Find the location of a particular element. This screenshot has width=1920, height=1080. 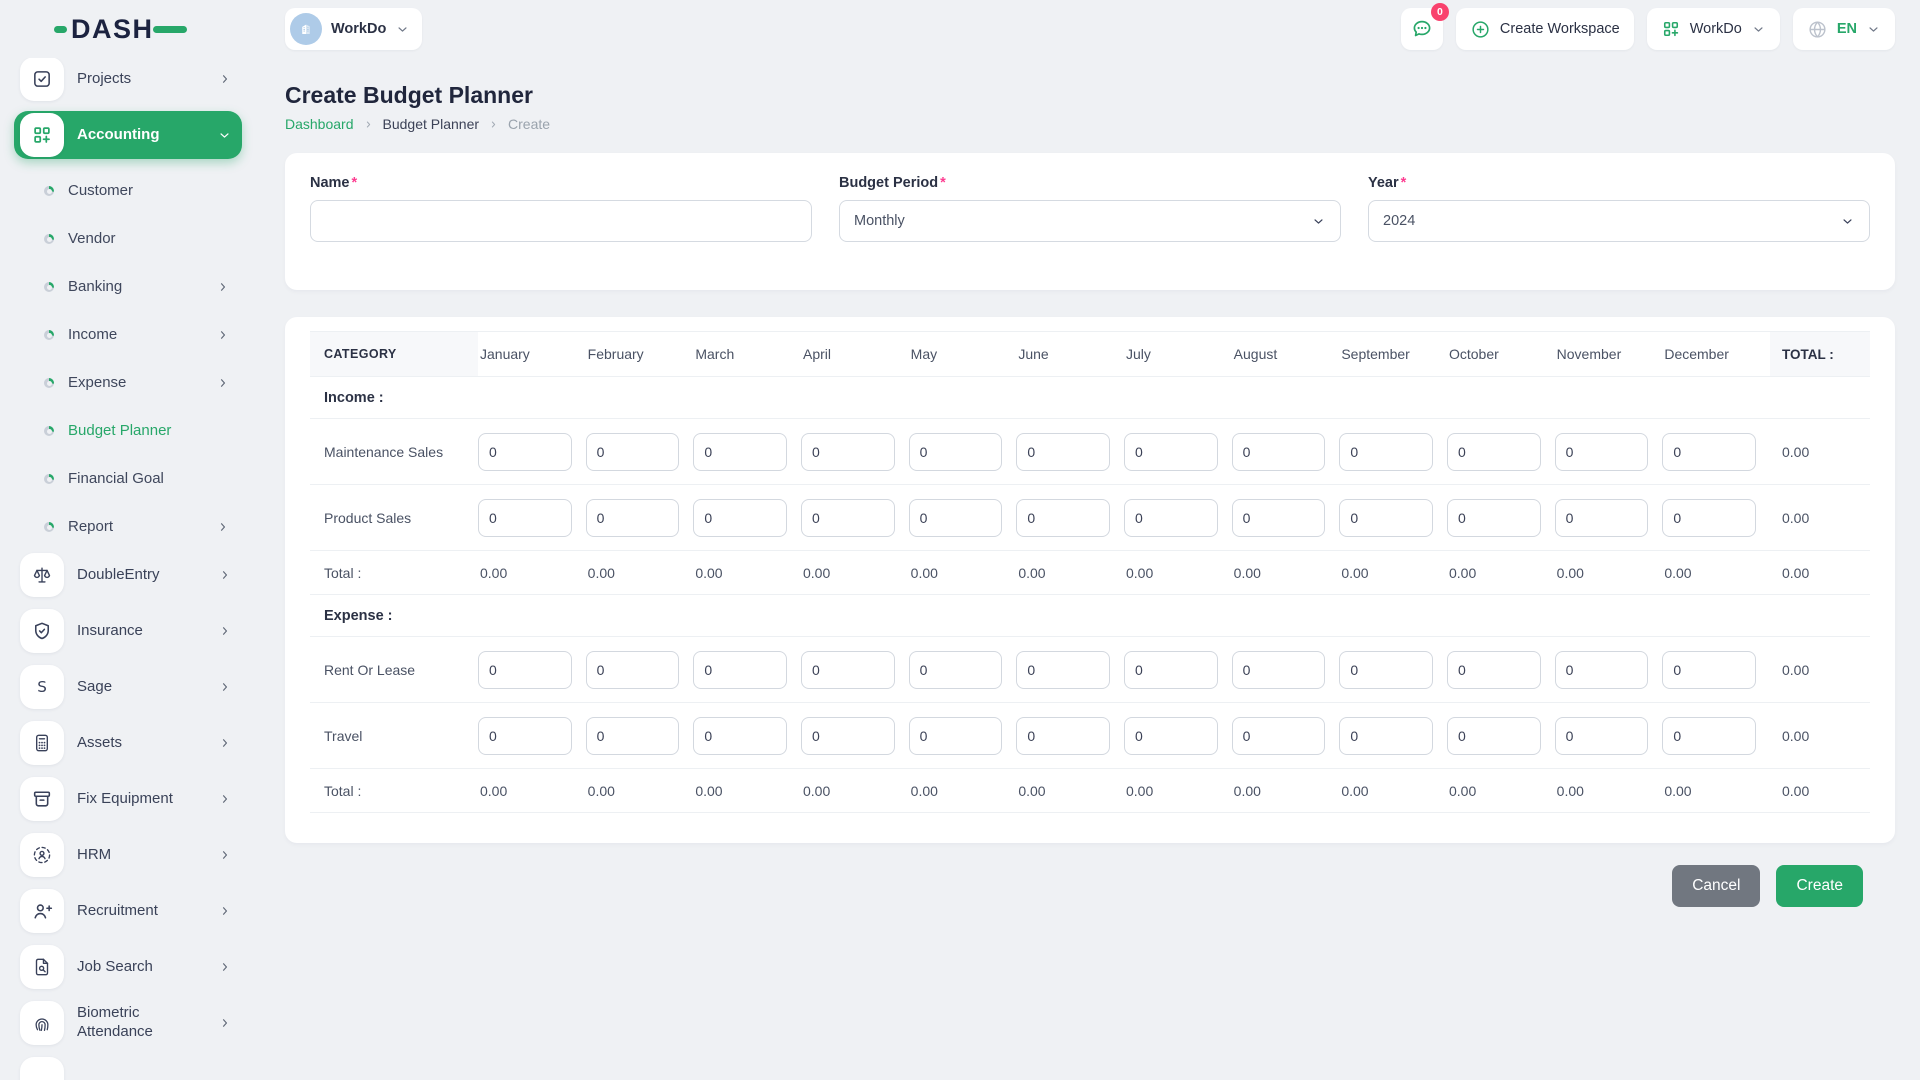

sidebar-item-customer: Customer is located at coordinates (128, 191).